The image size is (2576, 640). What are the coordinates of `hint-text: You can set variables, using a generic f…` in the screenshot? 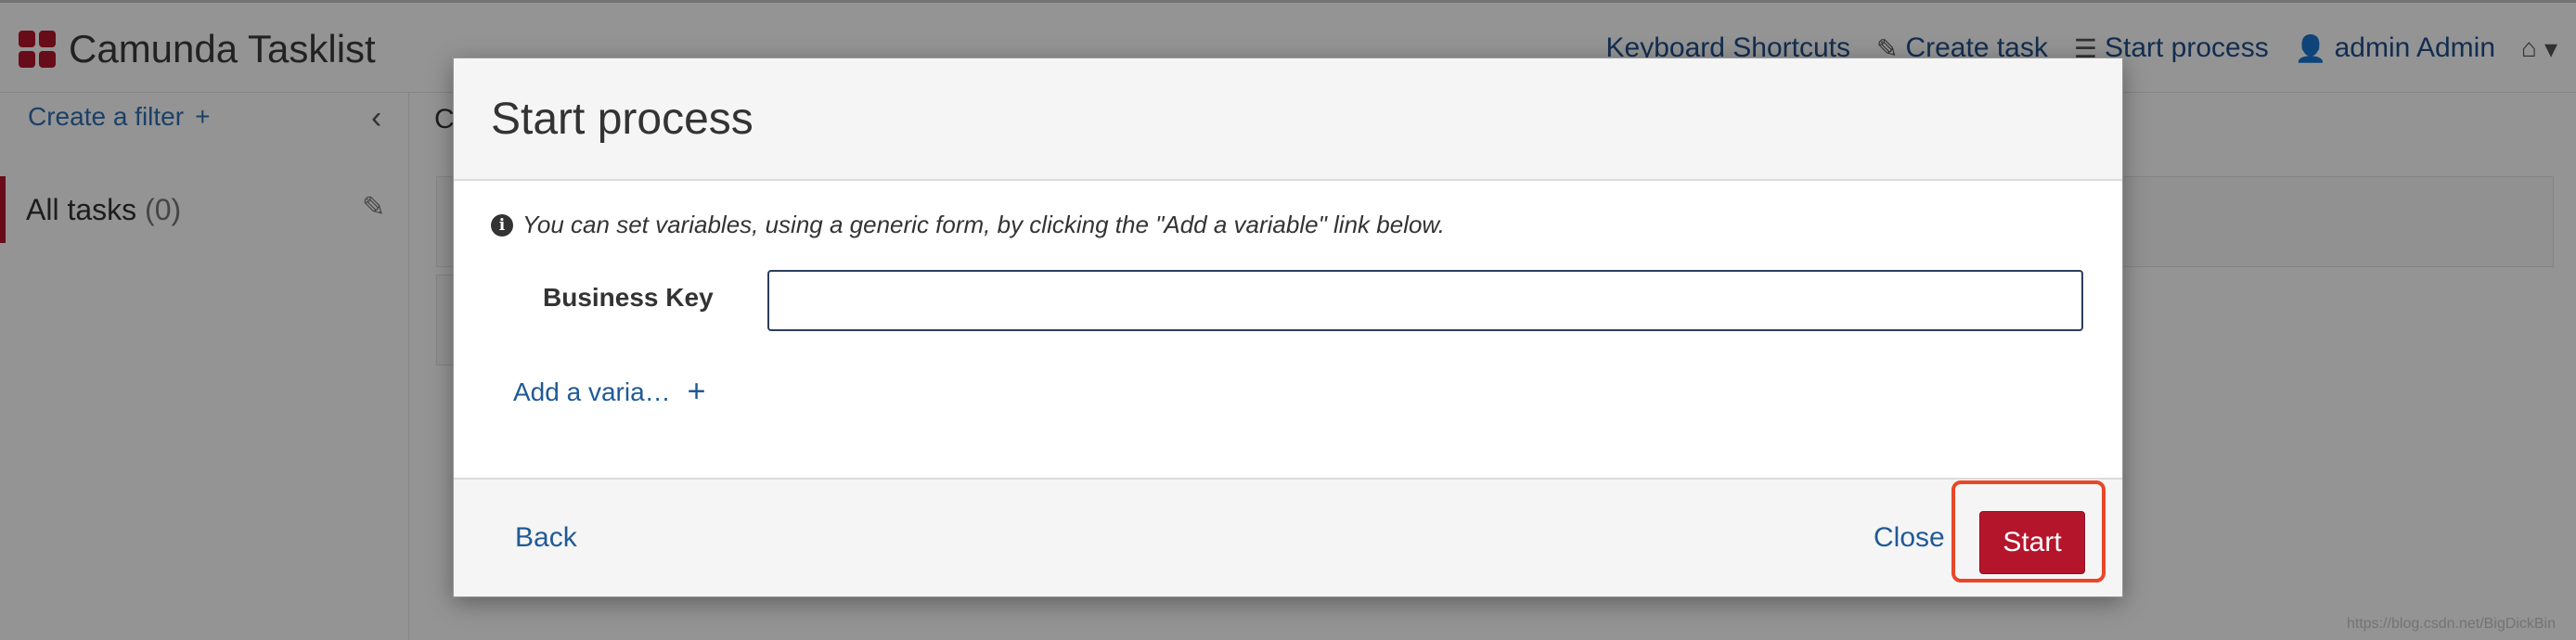 It's located at (983, 224).